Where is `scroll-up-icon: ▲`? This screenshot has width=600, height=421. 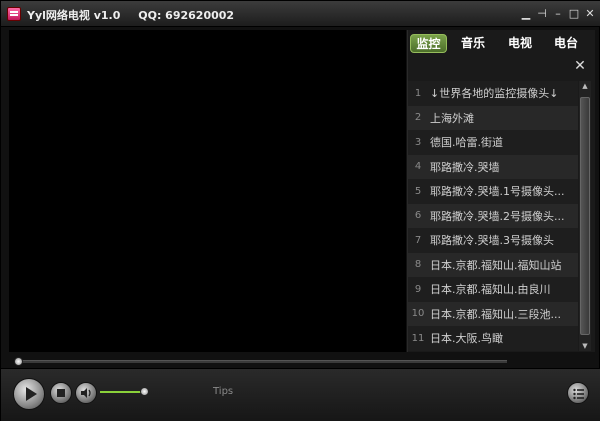
scroll-up-icon: ▲ is located at coordinates (585, 86).